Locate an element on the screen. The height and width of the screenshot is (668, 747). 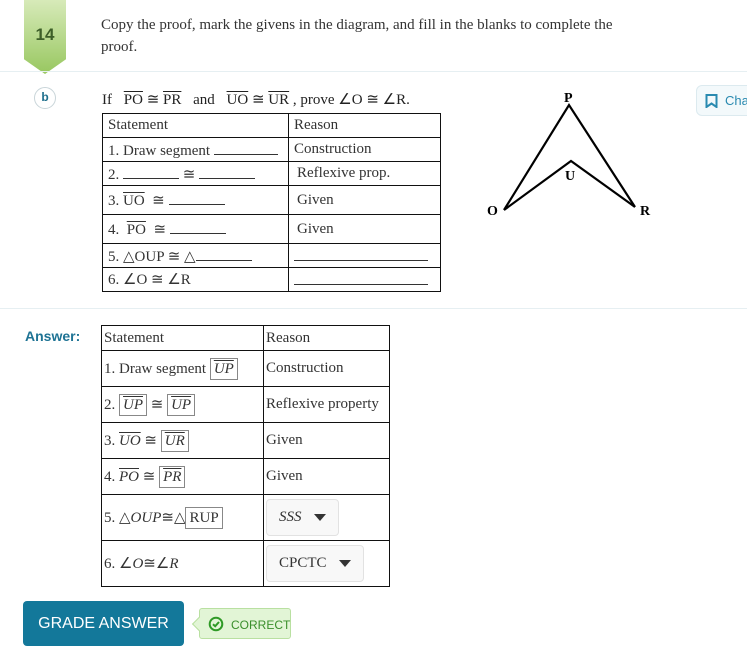
correct-status-badge: CORRECT is located at coordinates (245, 623).